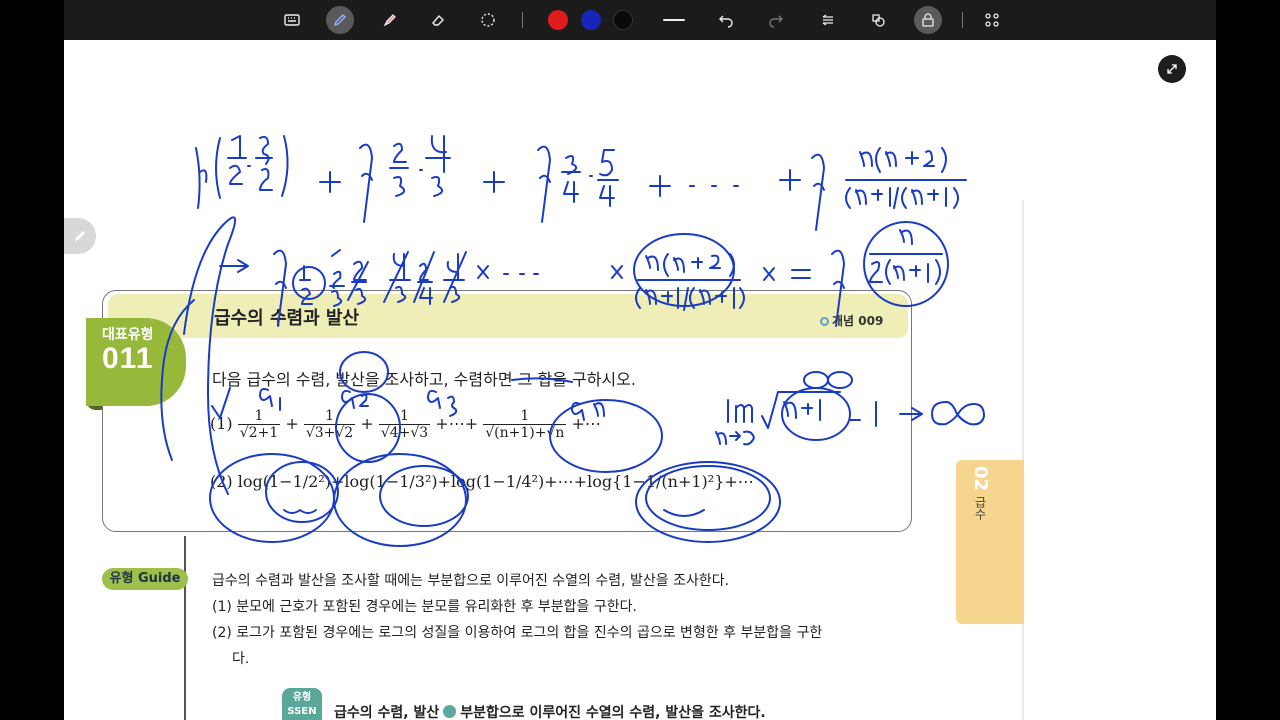 This screenshot has width=1280, height=720. I want to click on grid-icon, so click(992, 20).